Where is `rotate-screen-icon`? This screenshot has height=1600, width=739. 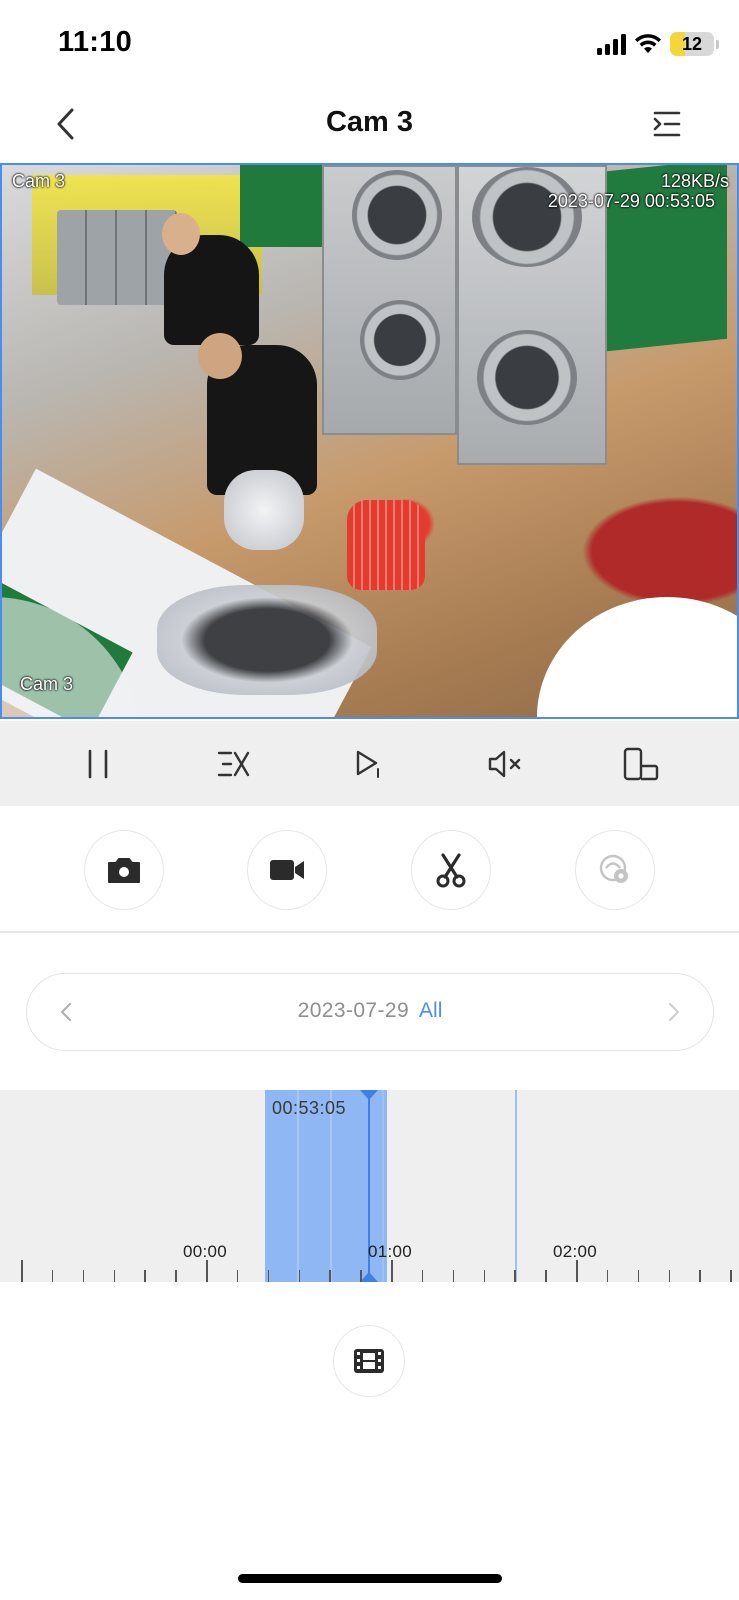
rotate-screen-icon is located at coordinates (641, 763).